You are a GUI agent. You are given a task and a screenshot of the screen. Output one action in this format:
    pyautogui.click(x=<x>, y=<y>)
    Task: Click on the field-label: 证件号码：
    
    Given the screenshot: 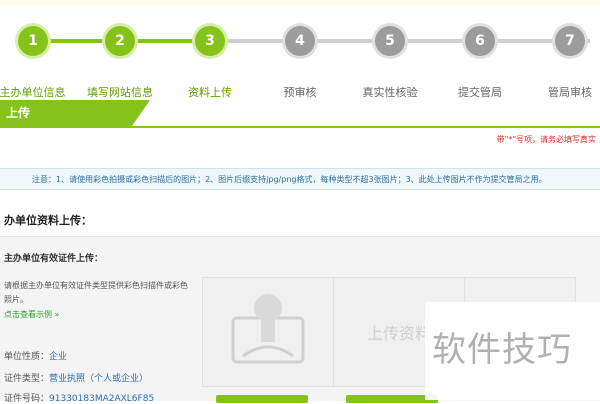 What is the action you would take?
    pyautogui.click(x=27, y=399)
    